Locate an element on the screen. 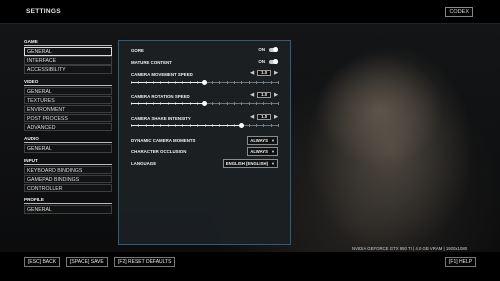 This screenshot has height=281, width=500. mature-content-toggle: ON is located at coordinates (268, 61).